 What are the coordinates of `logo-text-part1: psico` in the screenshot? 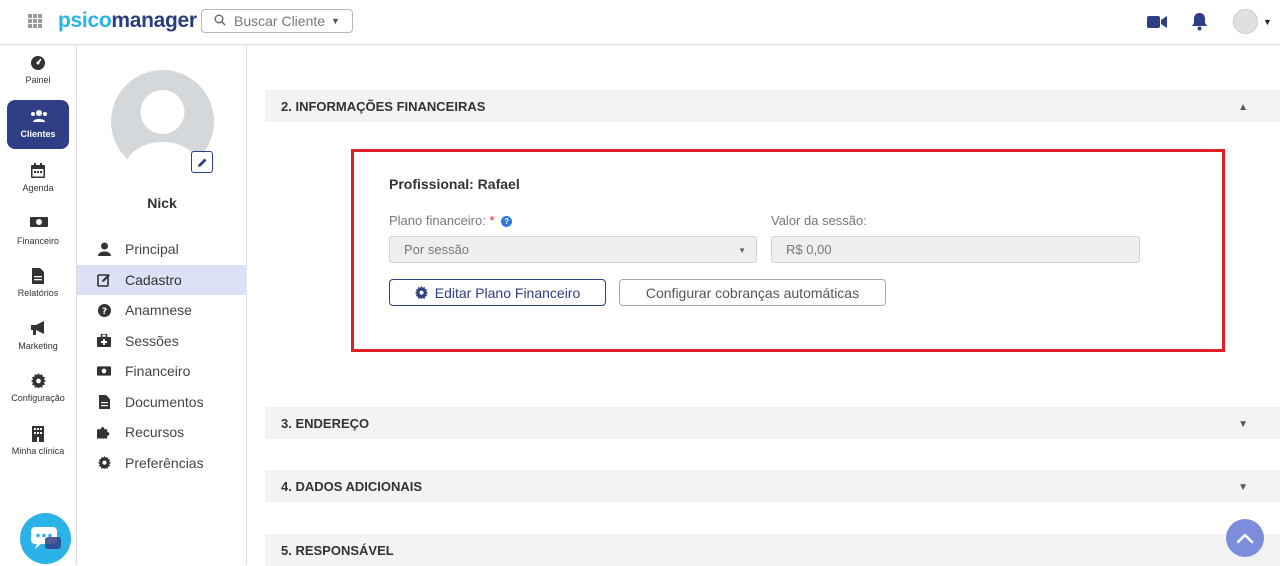 It's located at (85, 20).